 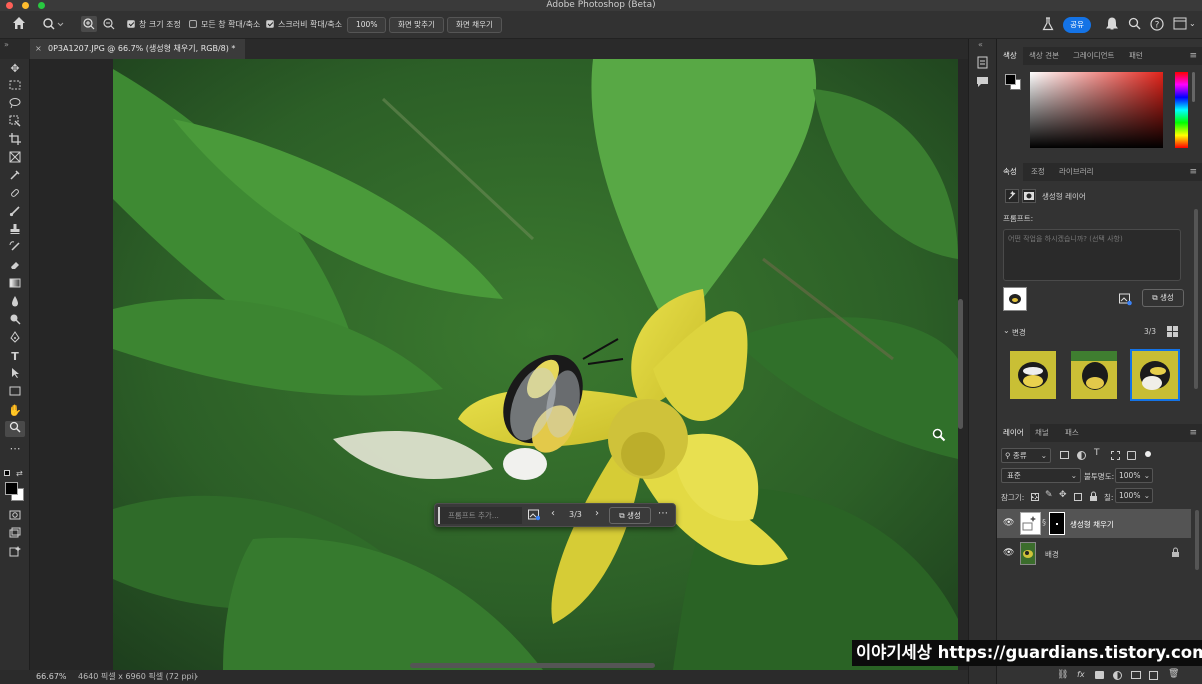 I want to click on quick-mask-icon, so click(x=15, y=517).